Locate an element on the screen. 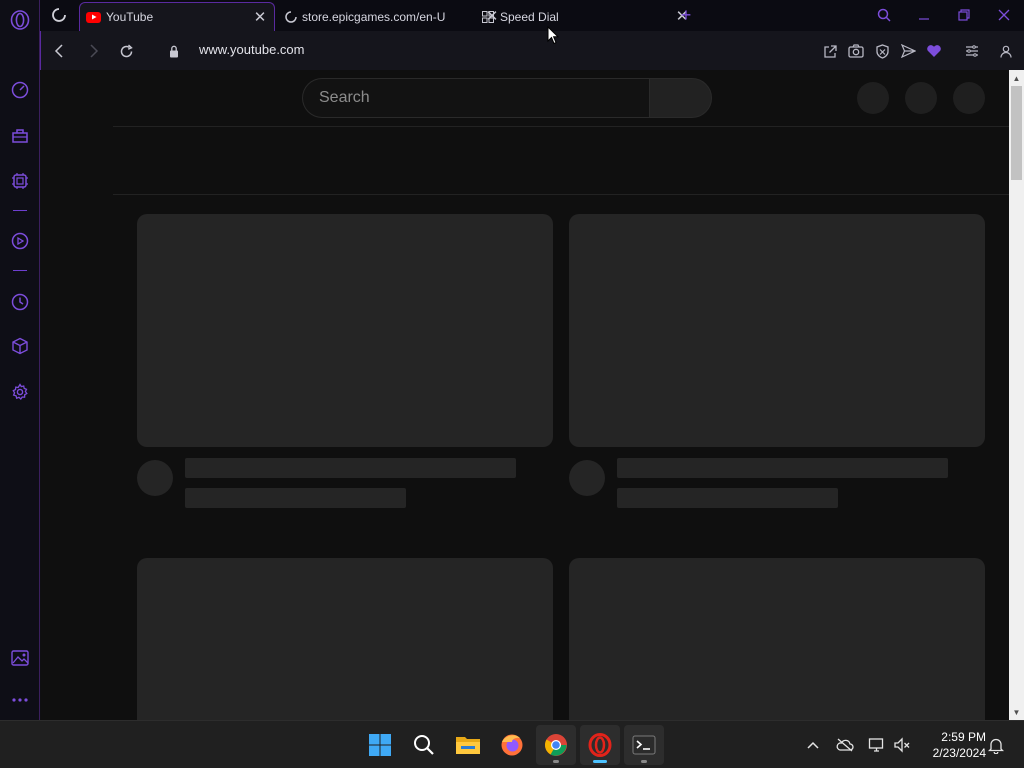 The height and width of the screenshot is (768, 1024). tab-youtube: YouTube ✕ is located at coordinates (177, 16).